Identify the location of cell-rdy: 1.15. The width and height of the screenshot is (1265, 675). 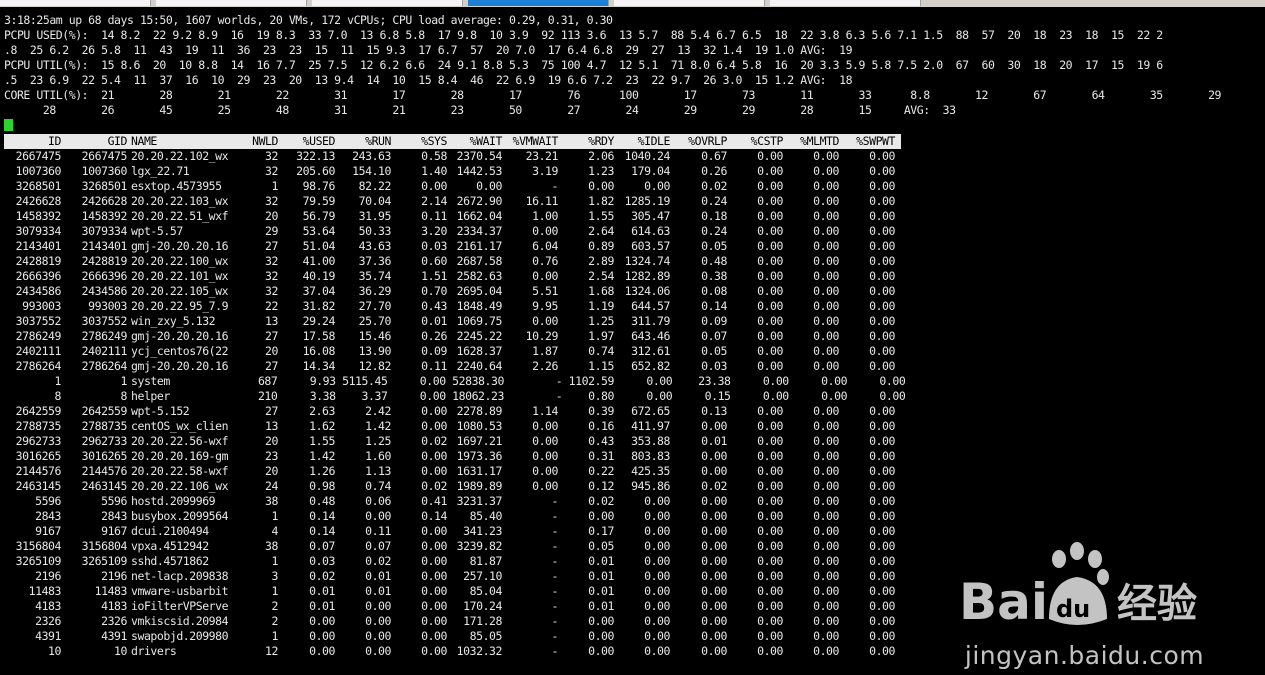
(601, 366).